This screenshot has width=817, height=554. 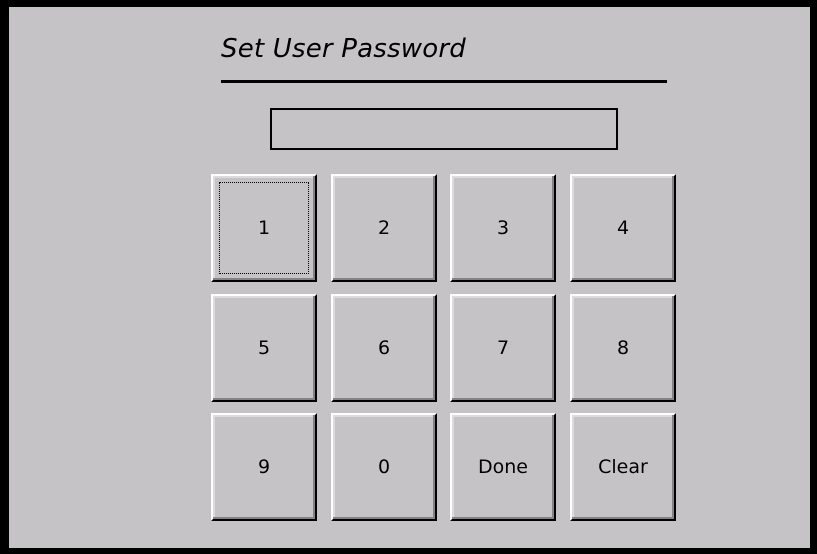 I want to click on password-field, so click(x=444, y=129).